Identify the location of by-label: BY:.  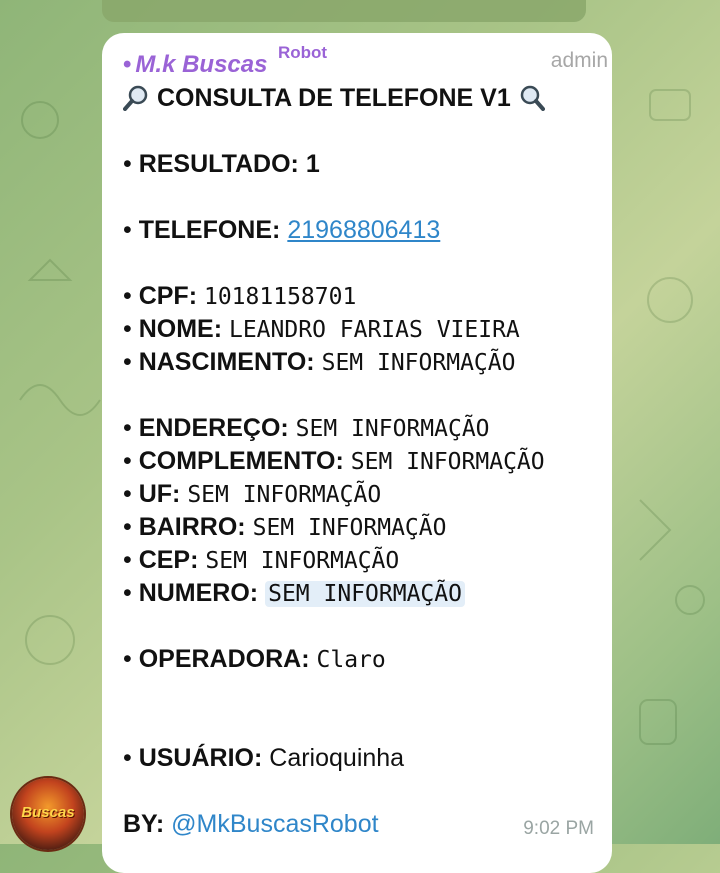
(144, 824).